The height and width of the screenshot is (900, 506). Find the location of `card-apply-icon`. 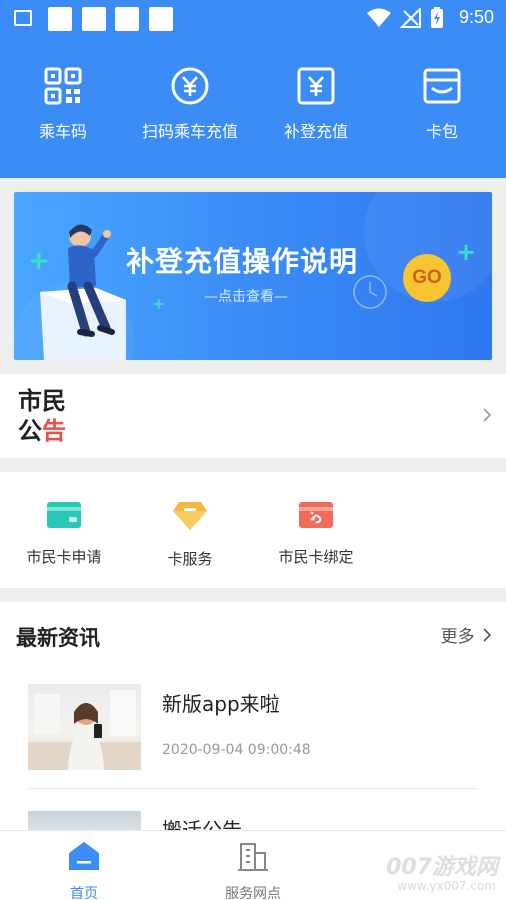

card-apply-icon is located at coordinates (64, 515).